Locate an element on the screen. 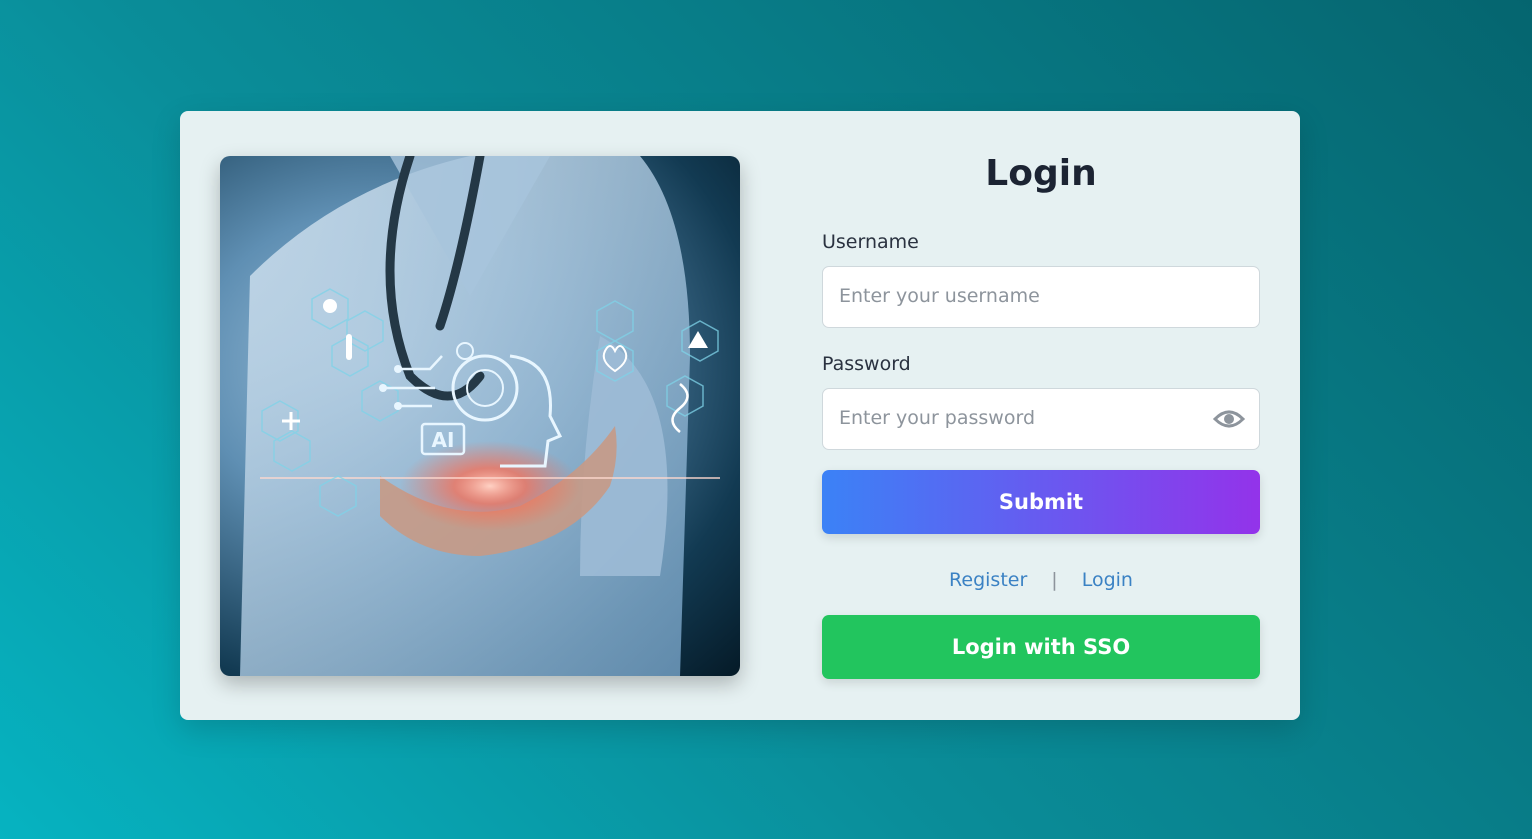  password-label: Password is located at coordinates (866, 364).